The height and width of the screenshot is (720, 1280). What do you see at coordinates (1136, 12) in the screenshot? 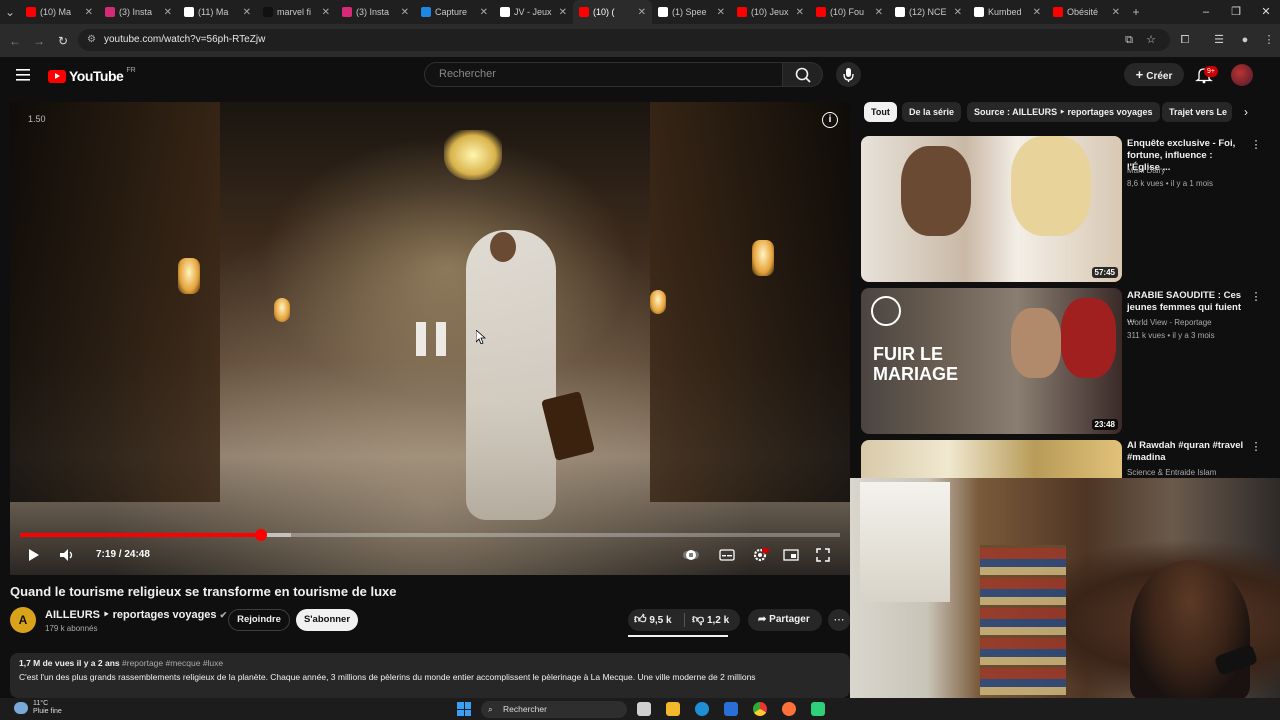
I see `new-tab-button: +` at bounding box center [1136, 12].